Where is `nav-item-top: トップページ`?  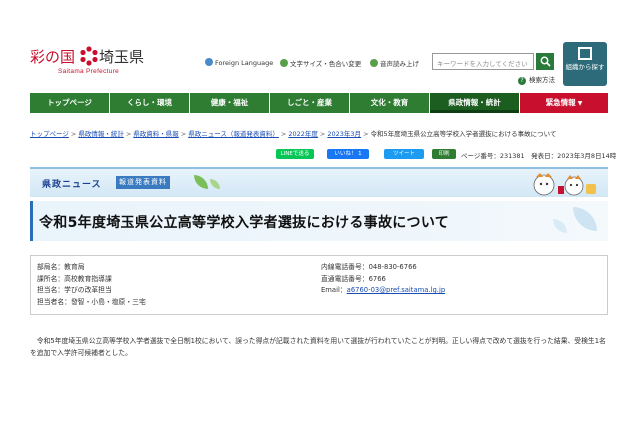 nav-item-top: トップページ is located at coordinates (70, 103).